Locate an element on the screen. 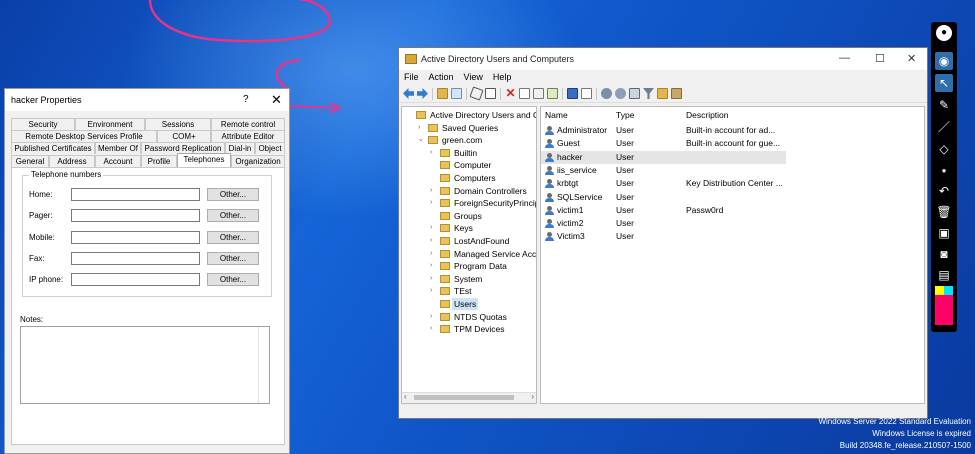 The image size is (975, 454). trash-icon: 🗑 is located at coordinates (944, 212).